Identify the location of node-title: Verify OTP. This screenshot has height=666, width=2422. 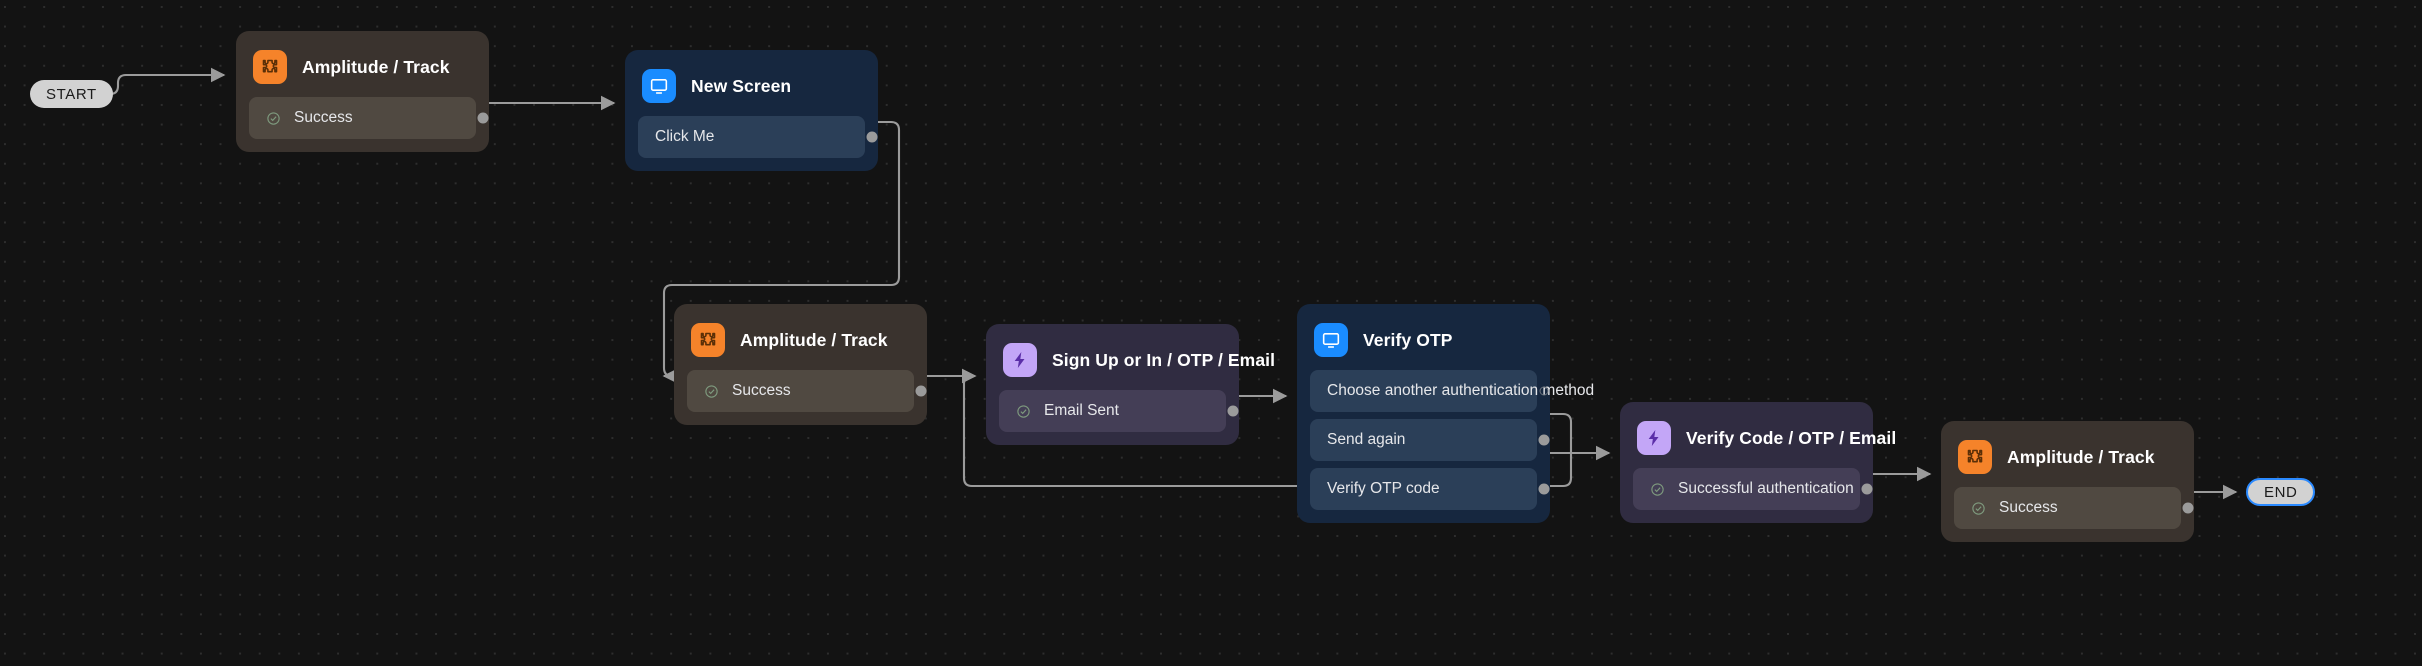
(1408, 339).